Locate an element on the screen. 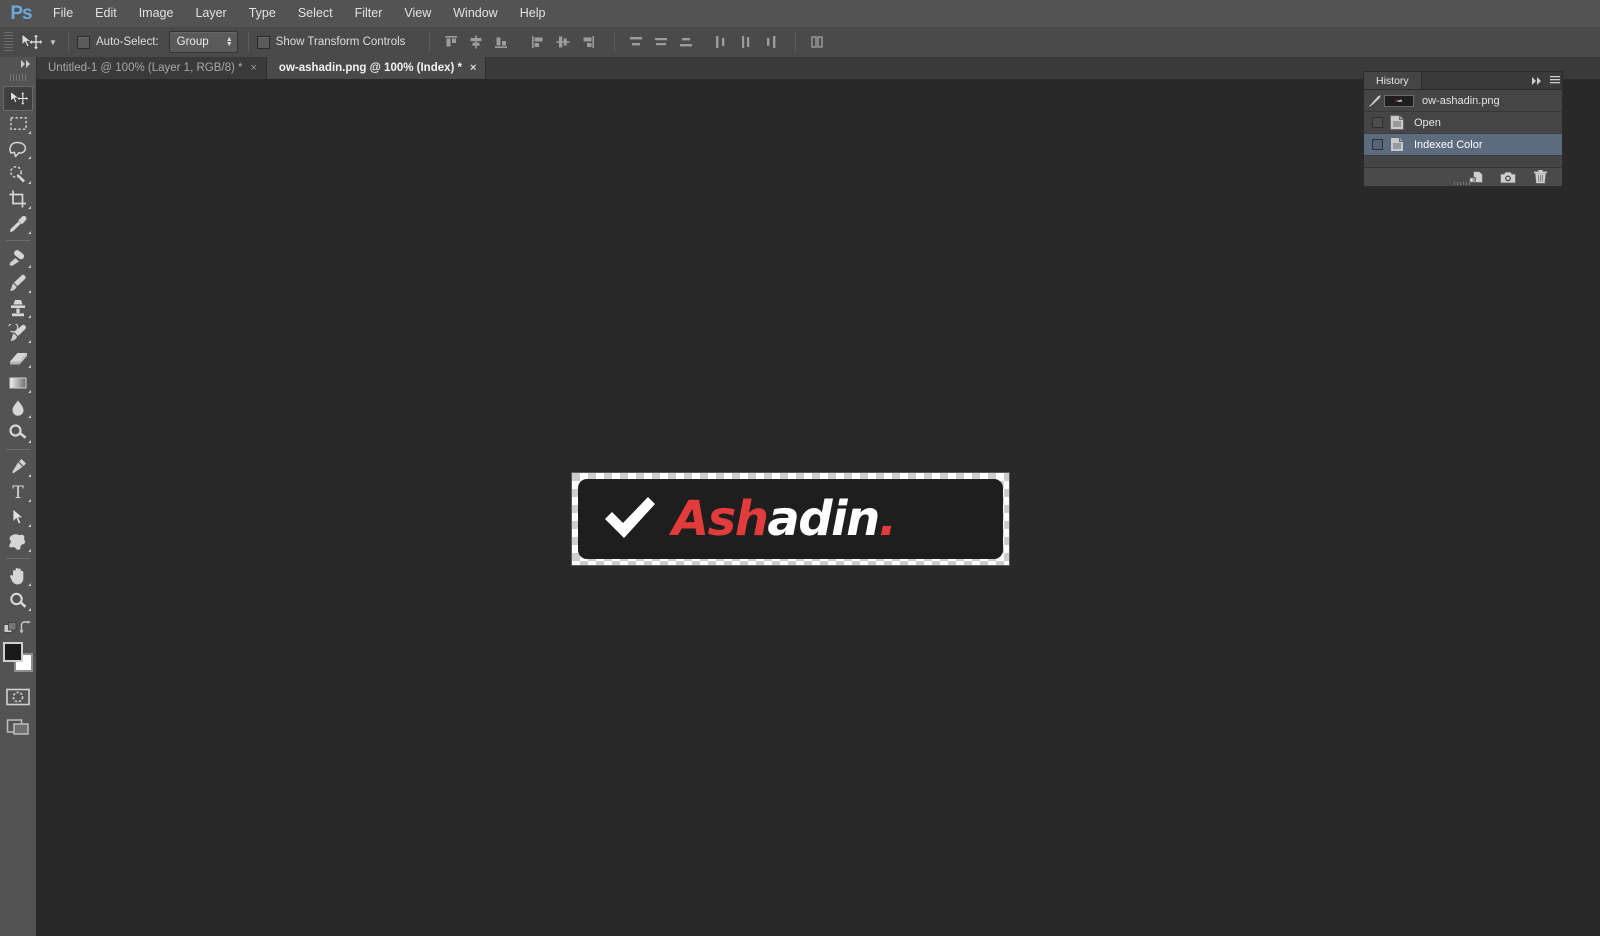  menu-file: File is located at coordinates (63, 13).